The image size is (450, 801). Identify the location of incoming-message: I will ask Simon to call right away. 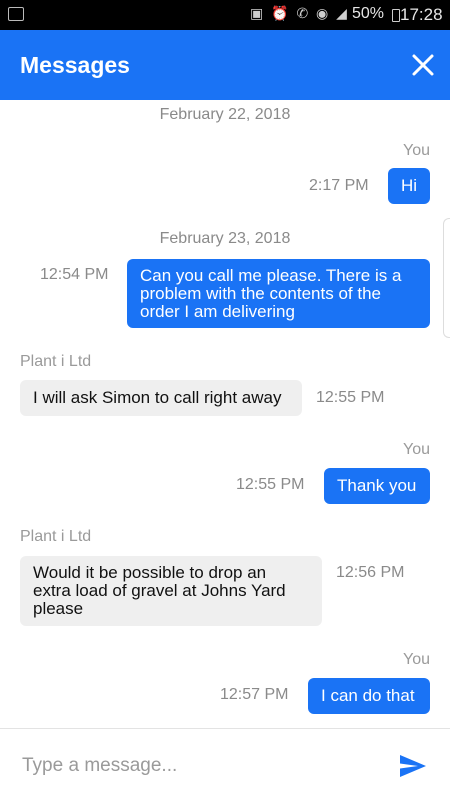
(161, 398).